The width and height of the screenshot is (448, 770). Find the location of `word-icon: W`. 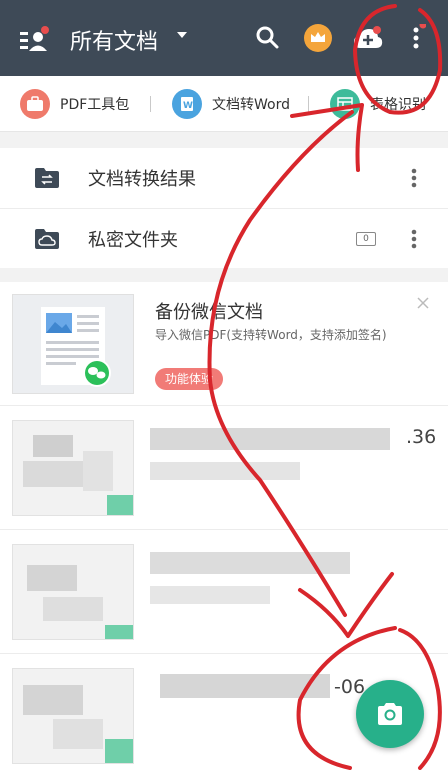

word-icon: W is located at coordinates (187, 104).